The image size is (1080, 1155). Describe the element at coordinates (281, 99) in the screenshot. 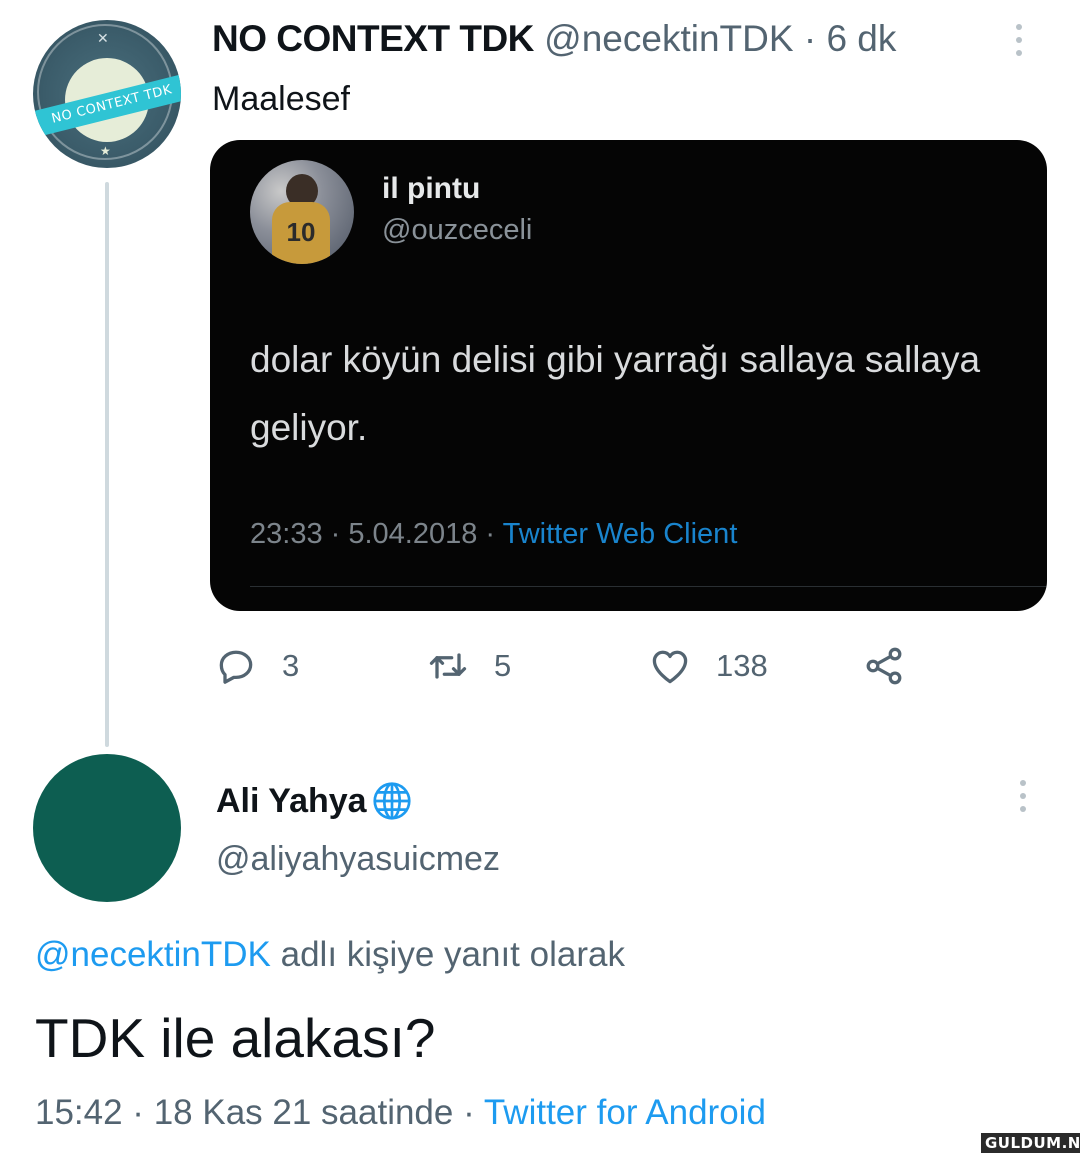

I see `tweet-text: Maalesef` at that location.